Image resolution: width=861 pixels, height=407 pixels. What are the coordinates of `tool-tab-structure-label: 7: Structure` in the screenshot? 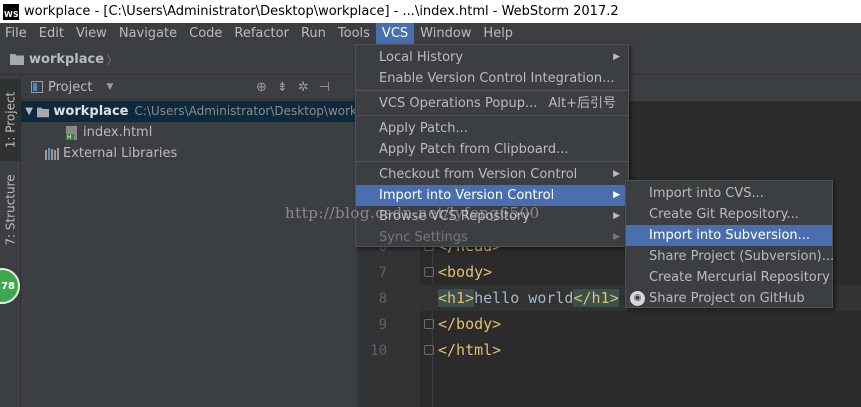 It's located at (10, 210).